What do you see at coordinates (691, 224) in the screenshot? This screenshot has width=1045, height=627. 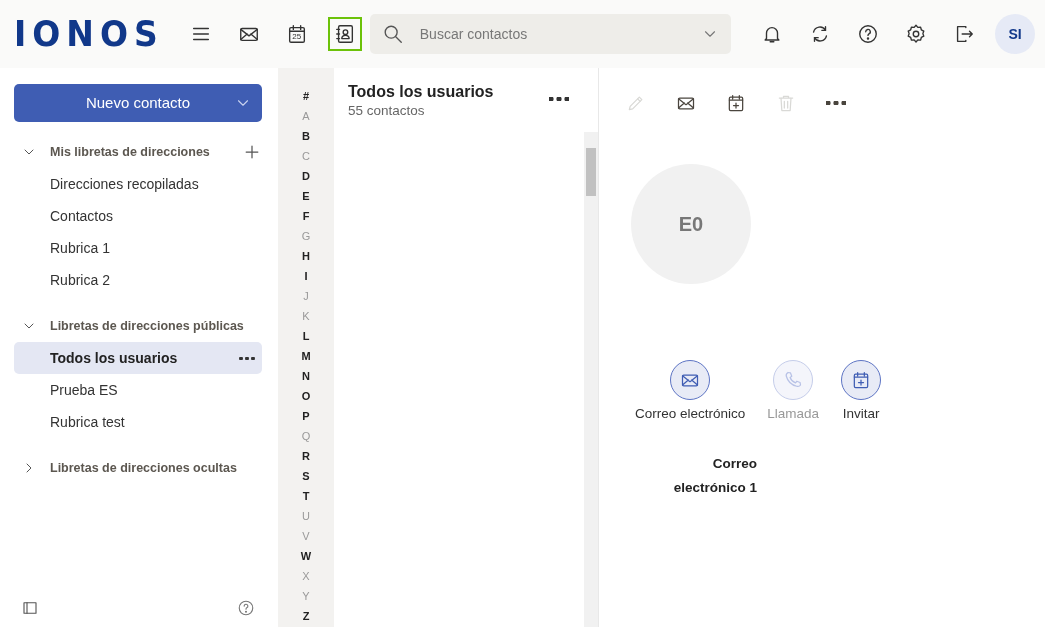 I see `contact-initials-avatar: E0` at bounding box center [691, 224].